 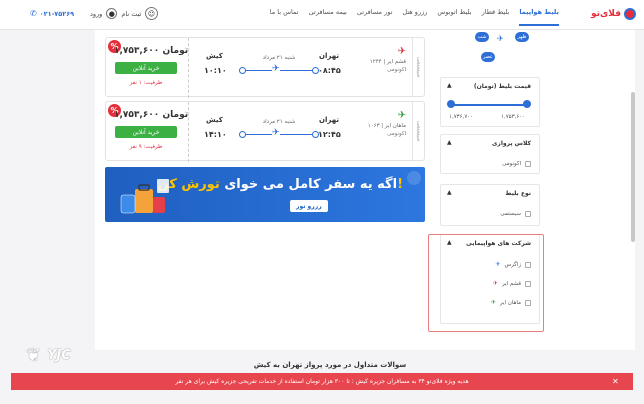 I want to click on logo-text: فلای‌تو, so click(x=606, y=14).